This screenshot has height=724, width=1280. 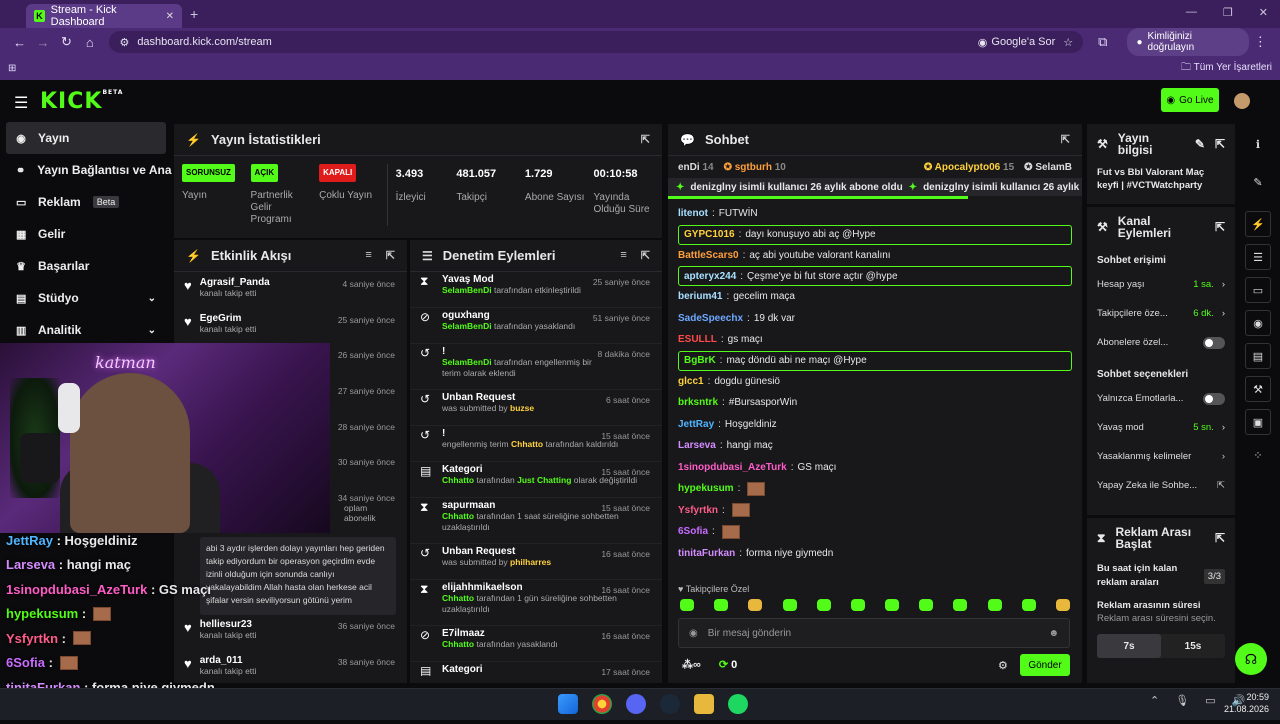 I want to click on info-icon: ℹ, so click(x=1258, y=144).